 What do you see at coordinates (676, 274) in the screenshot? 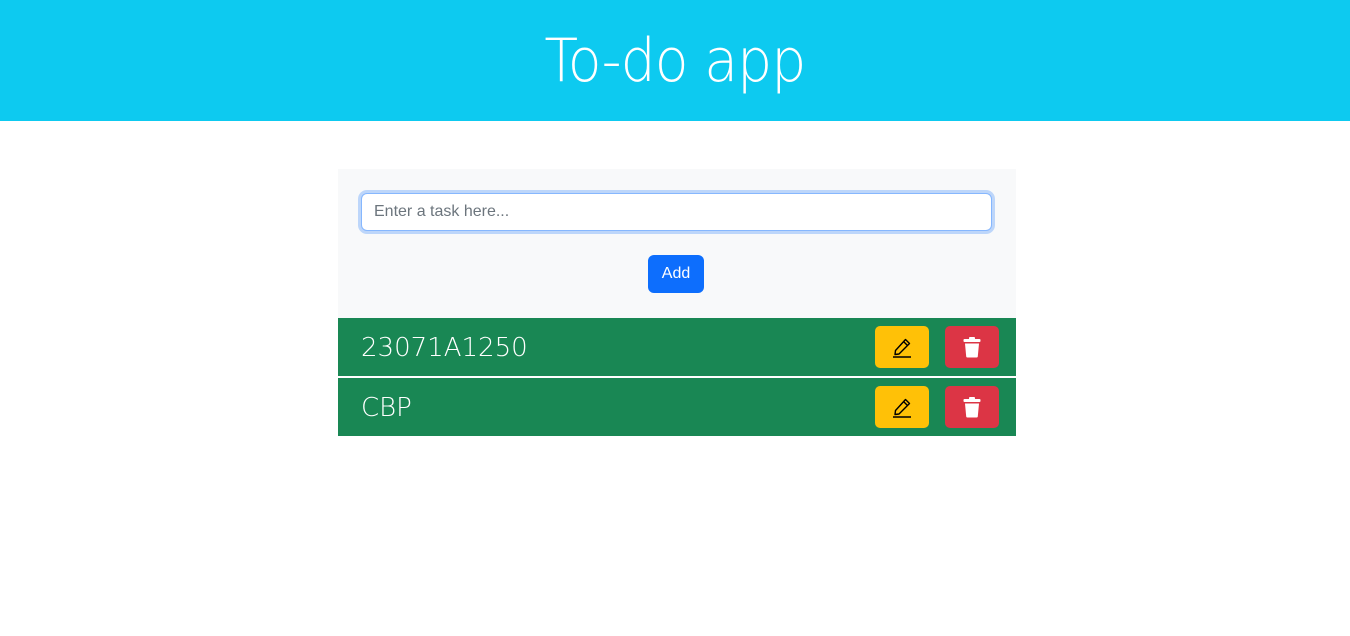
I see `add-button: Add` at bounding box center [676, 274].